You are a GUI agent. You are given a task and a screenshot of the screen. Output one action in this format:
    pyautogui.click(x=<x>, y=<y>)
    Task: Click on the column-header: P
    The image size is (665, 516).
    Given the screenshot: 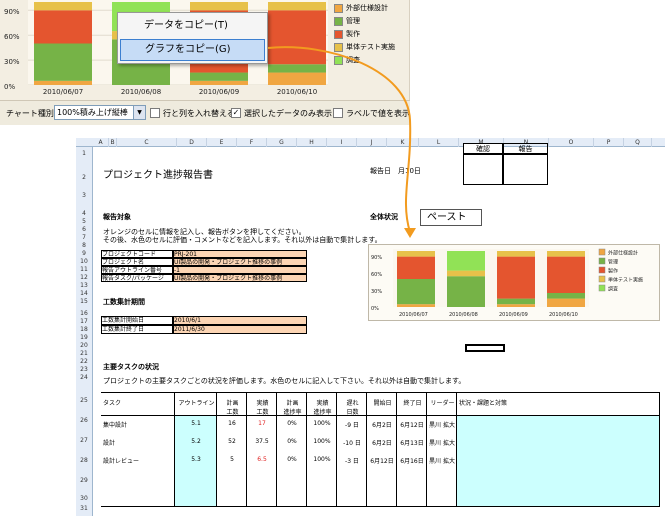 What is the action you would take?
    pyautogui.click(x=609, y=142)
    